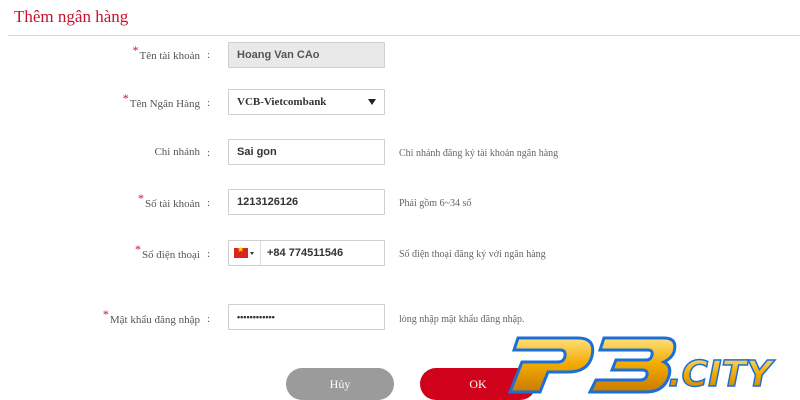 This screenshot has height=400, width=800. Describe the element at coordinates (260, 253) in the screenshot. I see `phone-divider` at that location.